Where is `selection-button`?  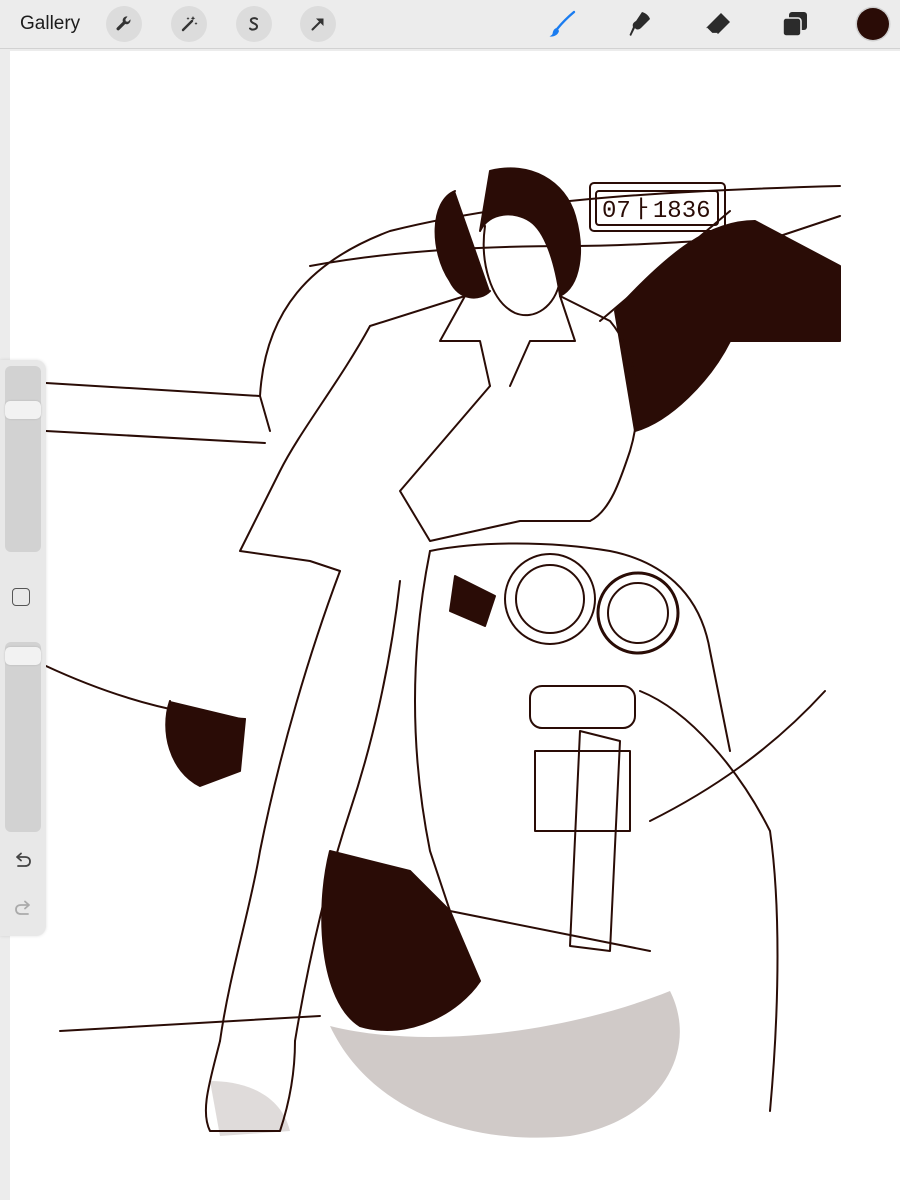 selection-button is located at coordinates (254, 24).